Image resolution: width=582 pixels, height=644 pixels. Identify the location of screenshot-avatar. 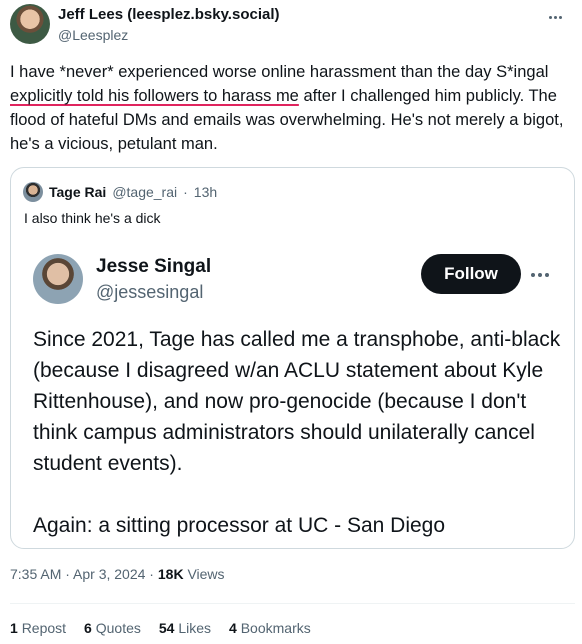
(58, 279).